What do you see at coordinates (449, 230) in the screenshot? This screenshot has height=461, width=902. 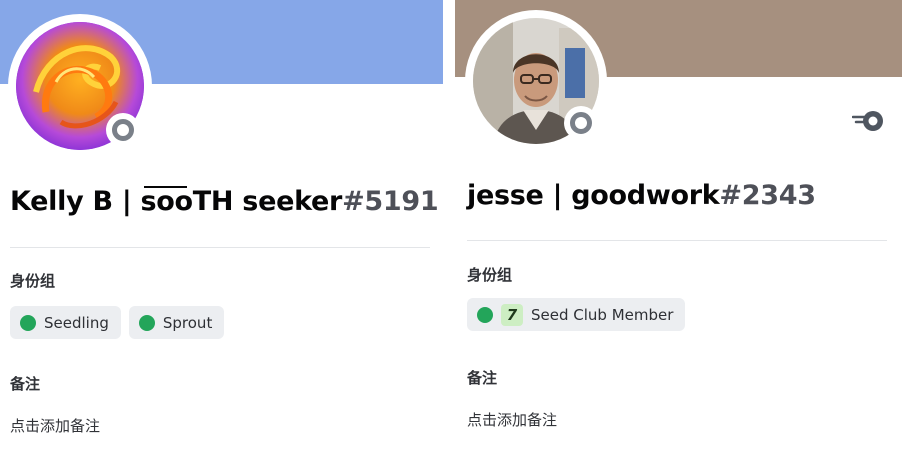 I see `card-gap` at bounding box center [449, 230].